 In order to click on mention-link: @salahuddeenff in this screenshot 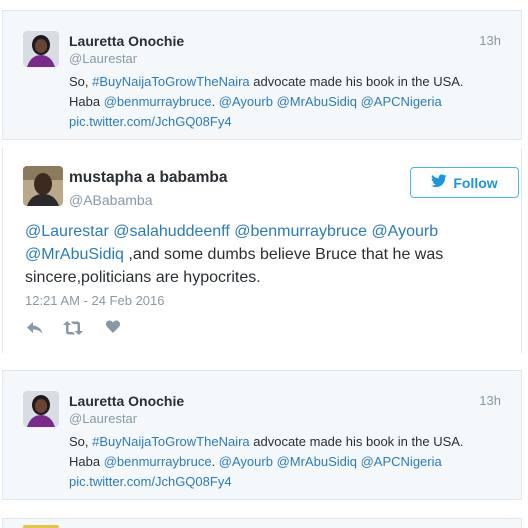, I will do `click(171, 231)`.